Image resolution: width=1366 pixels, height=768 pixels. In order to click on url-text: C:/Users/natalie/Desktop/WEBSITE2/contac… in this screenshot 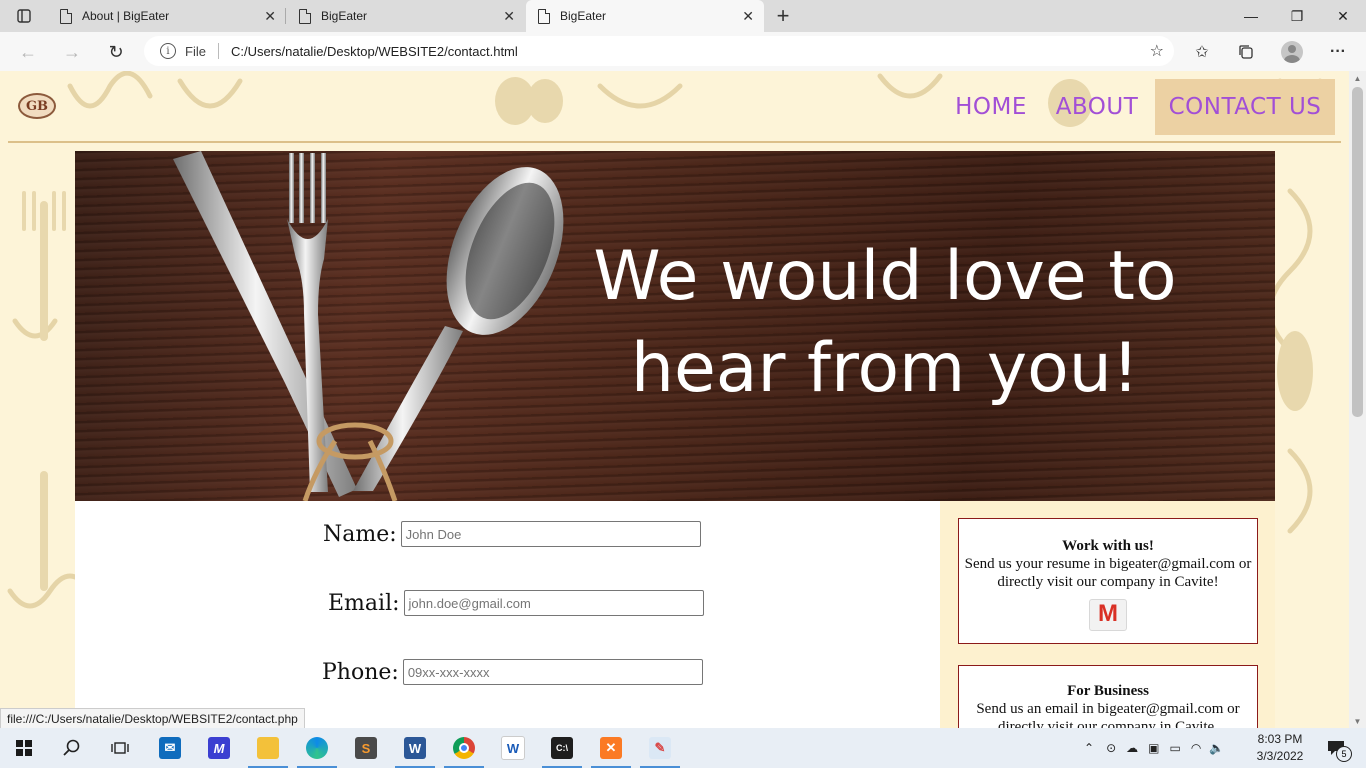, I will do `click(374, 51)`.